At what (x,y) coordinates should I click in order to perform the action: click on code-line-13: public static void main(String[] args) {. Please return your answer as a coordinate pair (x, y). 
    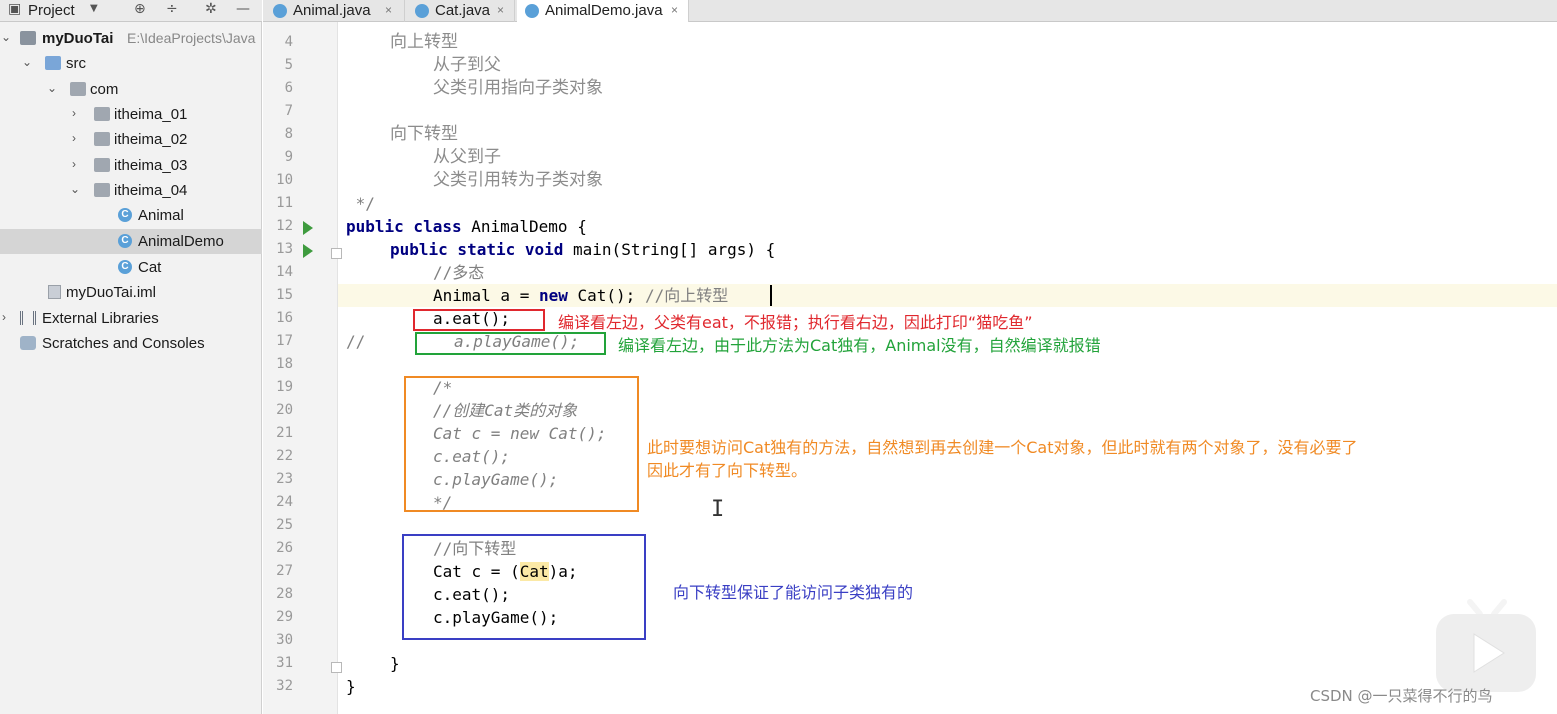
    Looking at the image, I should click on (582, 249).